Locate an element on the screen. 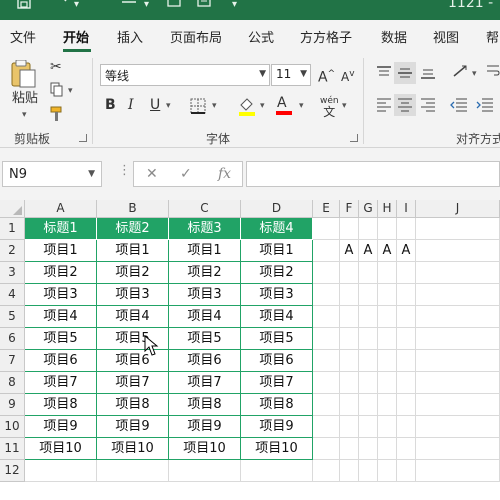 This screenshot has height=500, width=500. column-header-b: B is located at coordinates (133, 209).